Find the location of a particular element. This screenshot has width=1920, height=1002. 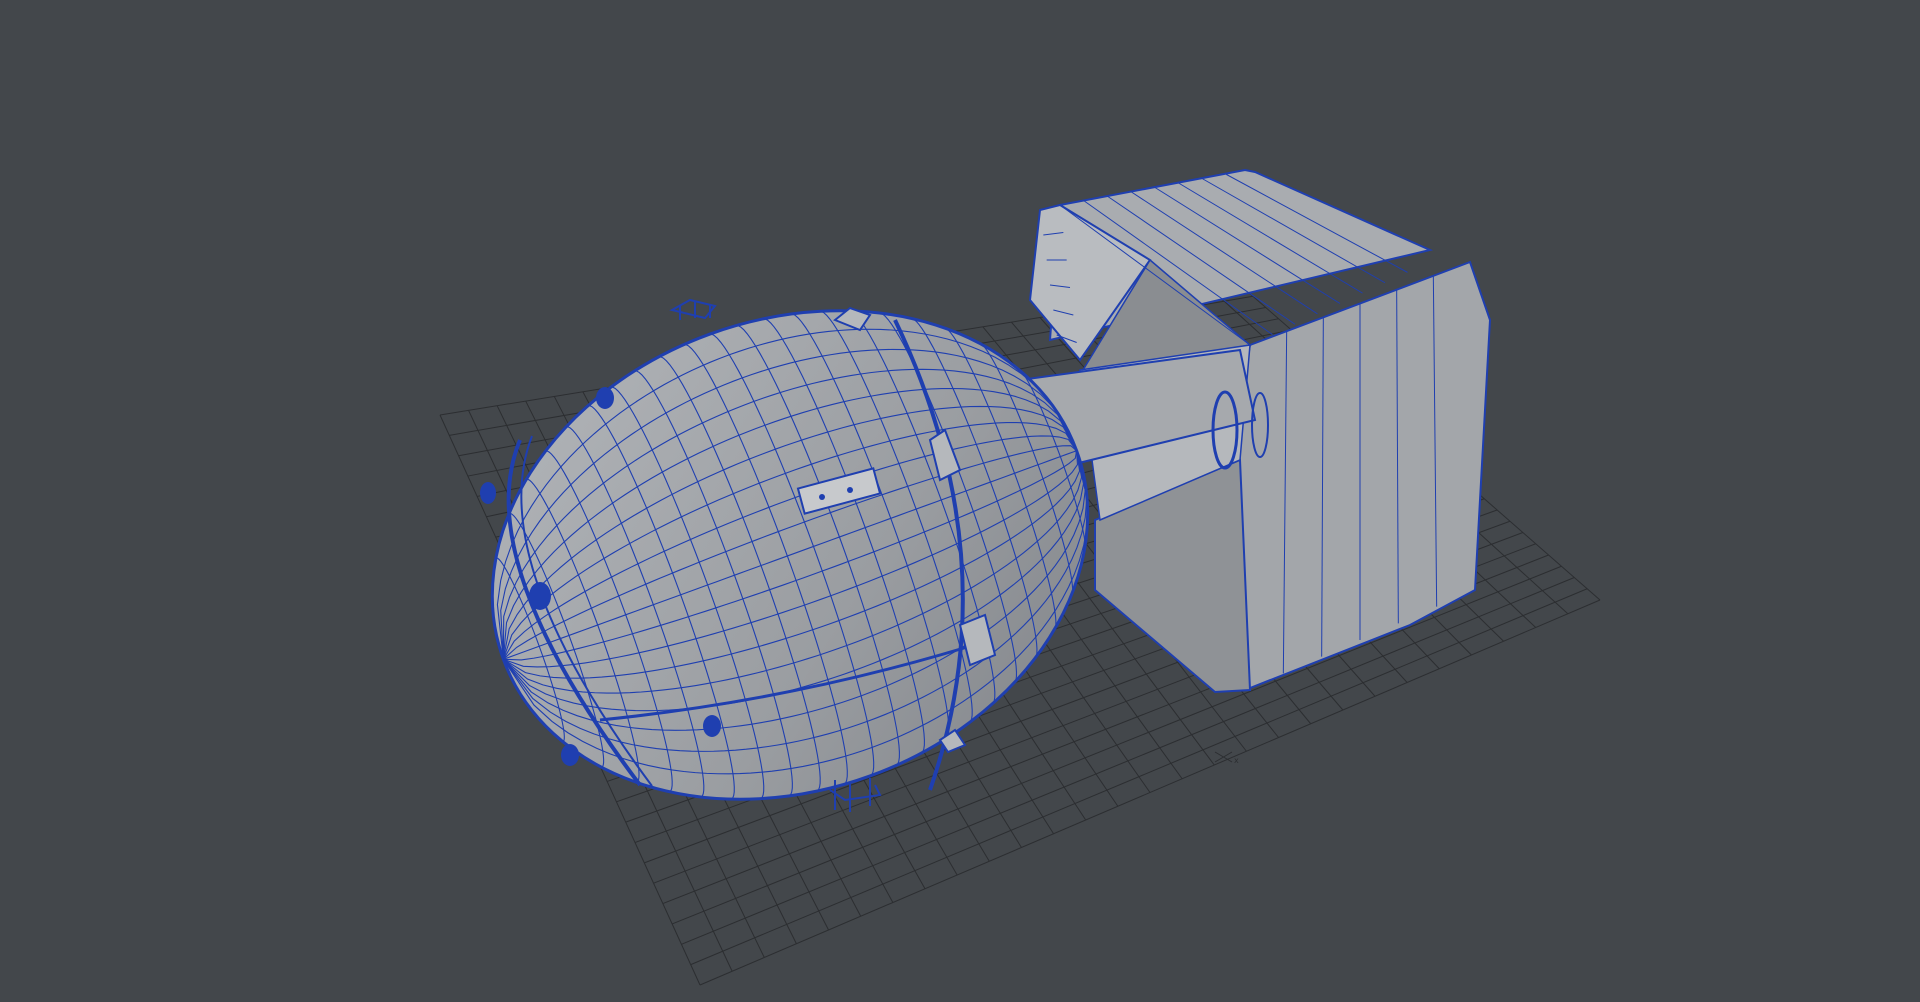

tail-fin-assembly is located at coordinates (1255, 431).